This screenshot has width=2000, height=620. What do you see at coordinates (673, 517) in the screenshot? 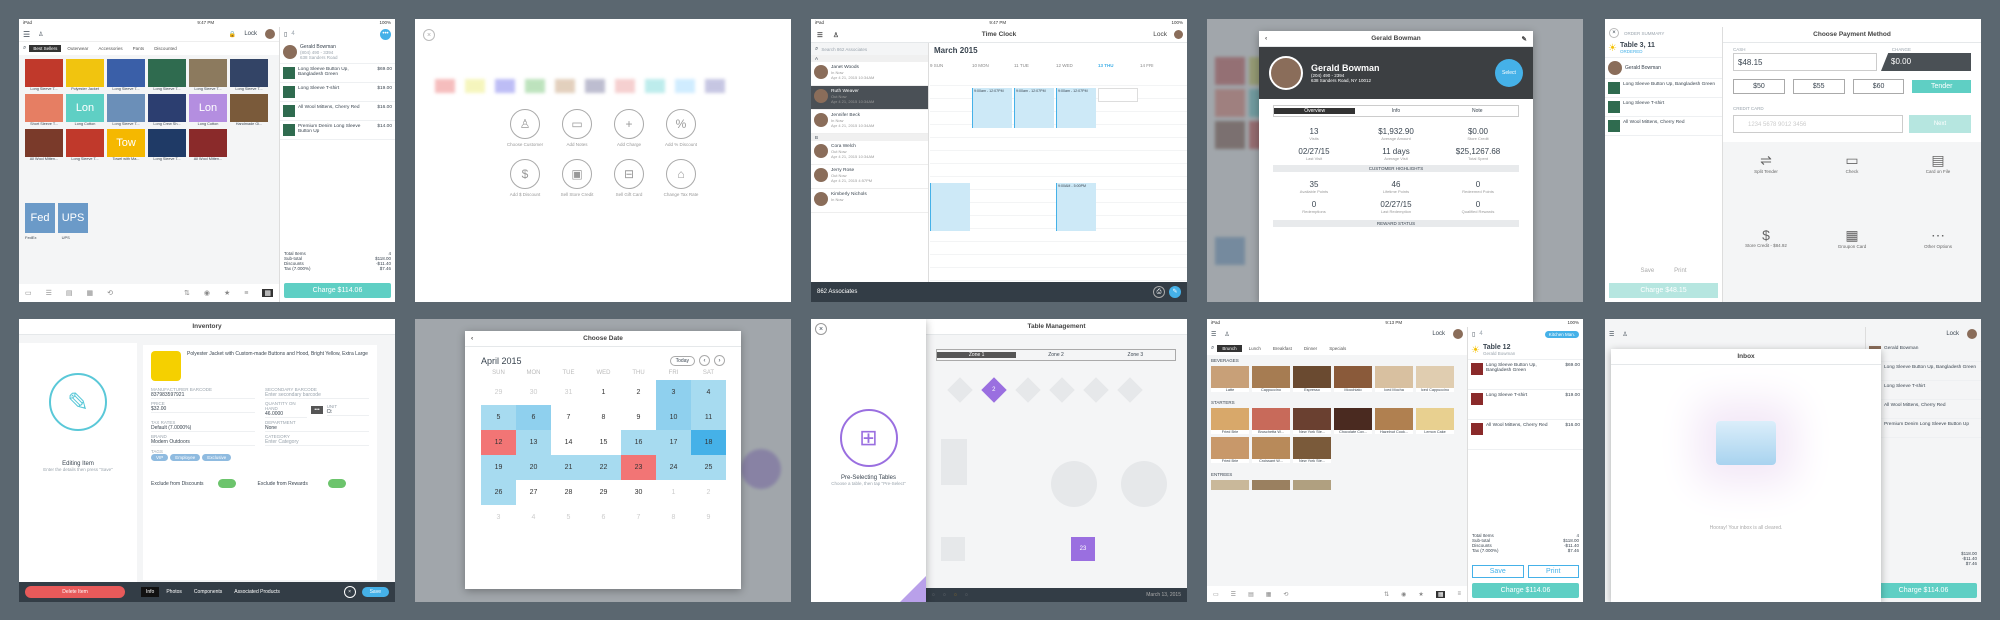
I see `calendar-day: 8` at bounding box center [673, 517].